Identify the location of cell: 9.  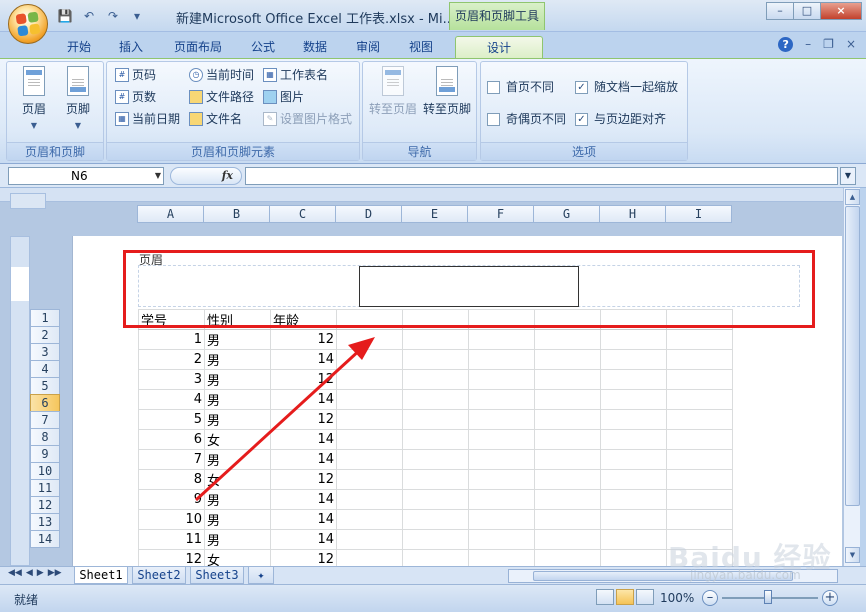
(171, 499).